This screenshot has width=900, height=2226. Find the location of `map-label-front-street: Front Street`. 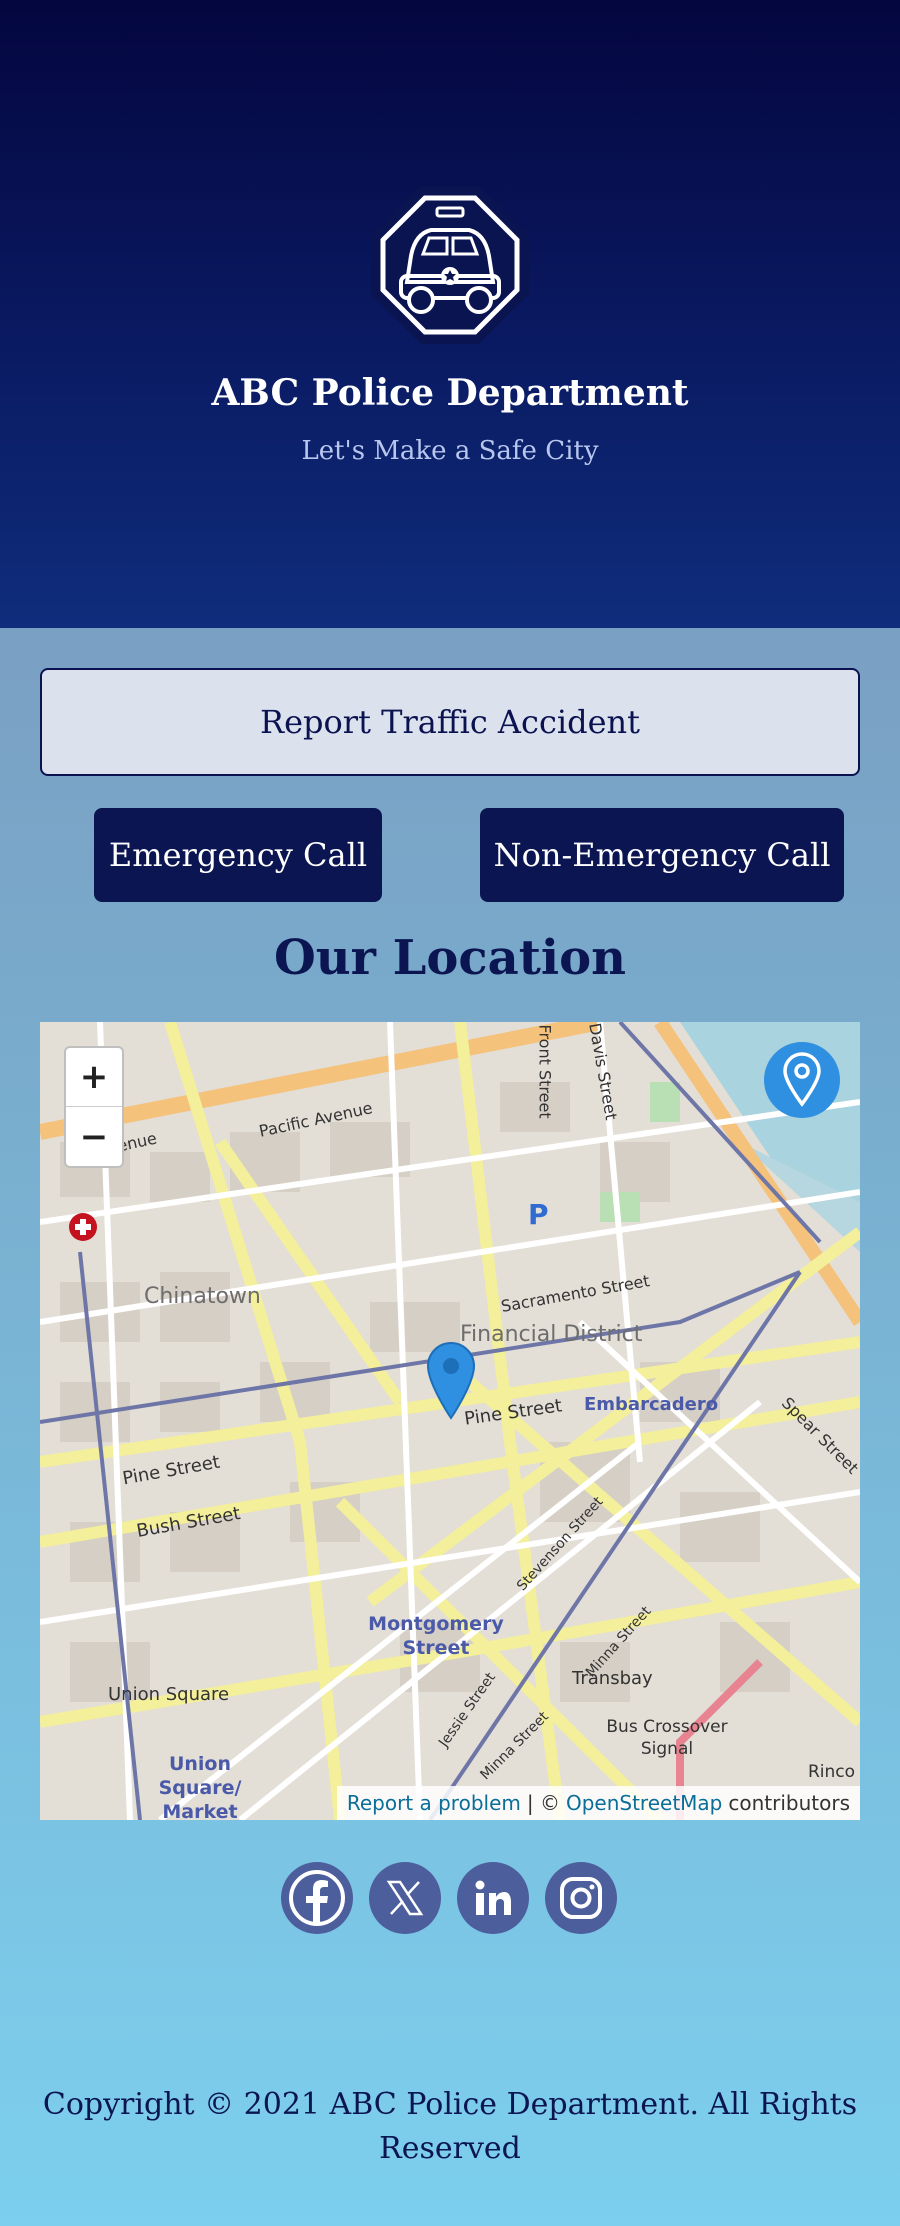

map-label-front-street: Front Street is located at coordinates (545, 1071).